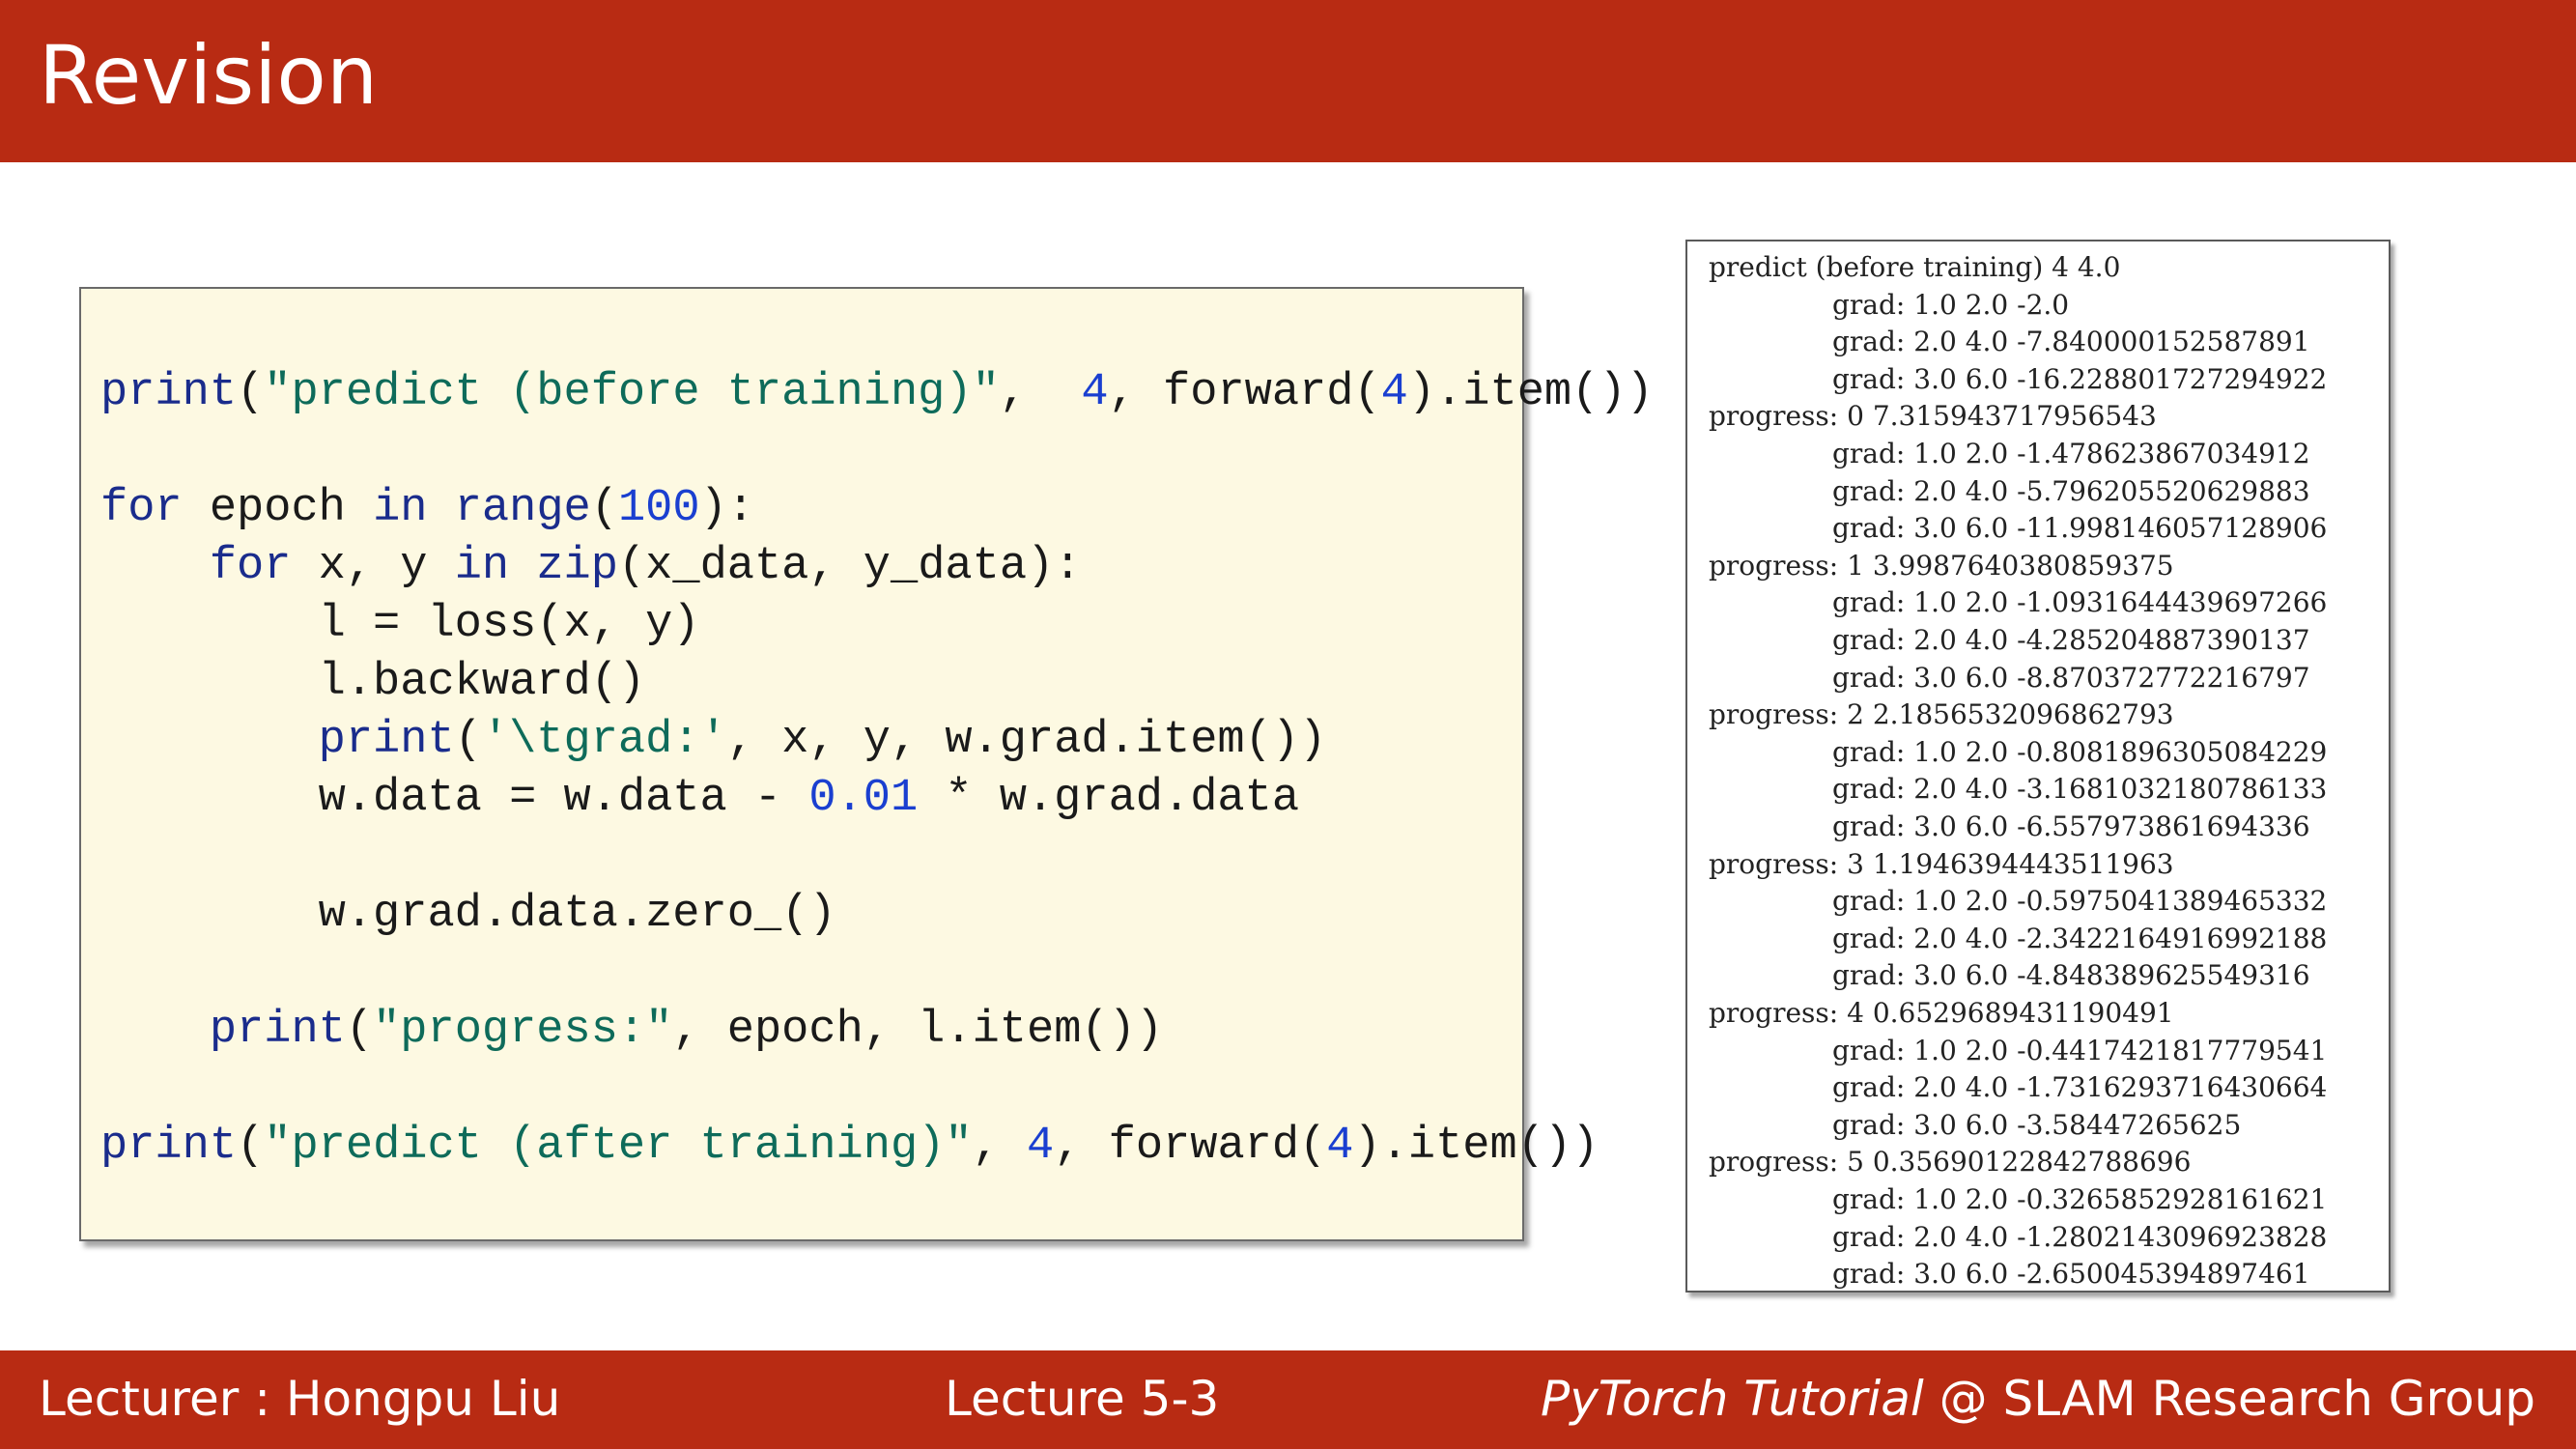 The image size is (2576, 1449). I want to click on code-line: l.backward(), so click(373, 682).